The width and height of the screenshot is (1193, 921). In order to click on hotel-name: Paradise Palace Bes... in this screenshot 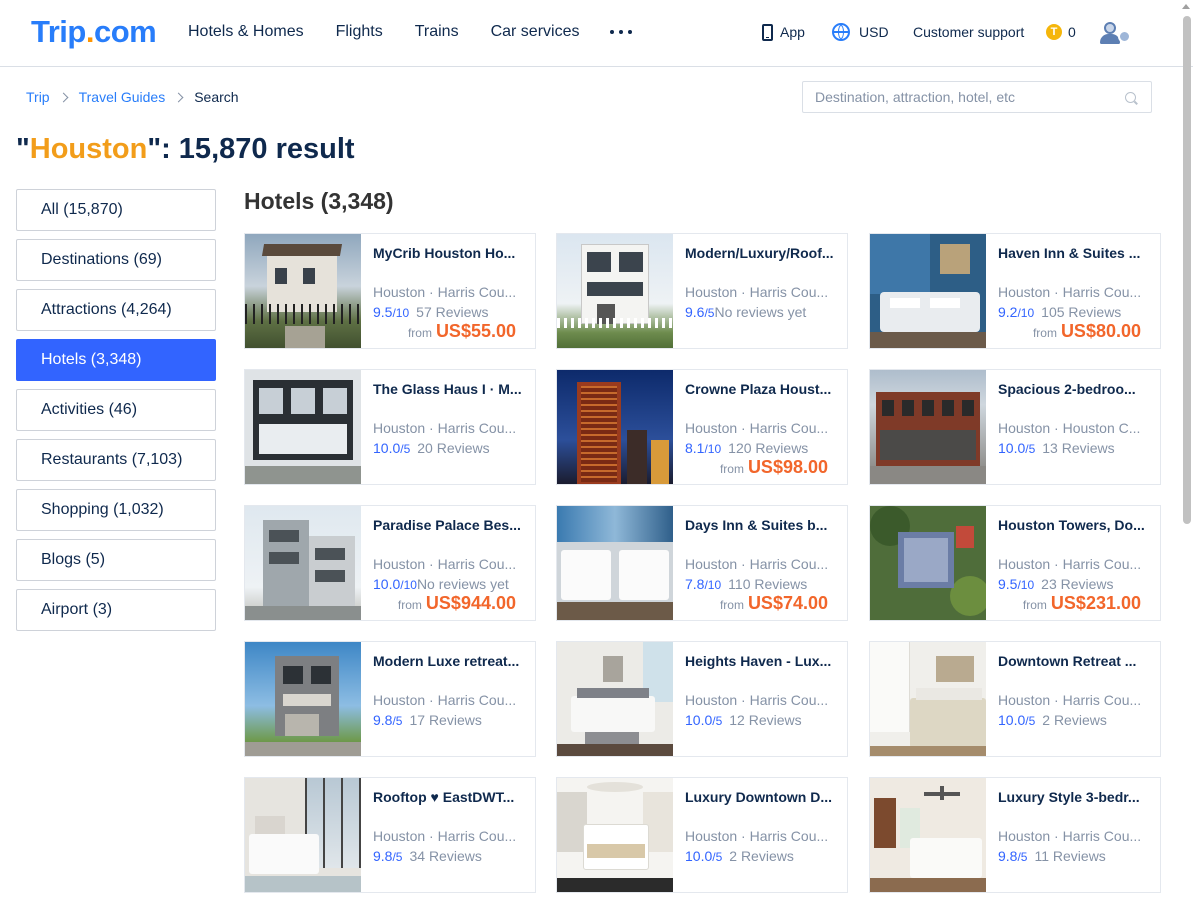, I will do `click(450, 525)`.